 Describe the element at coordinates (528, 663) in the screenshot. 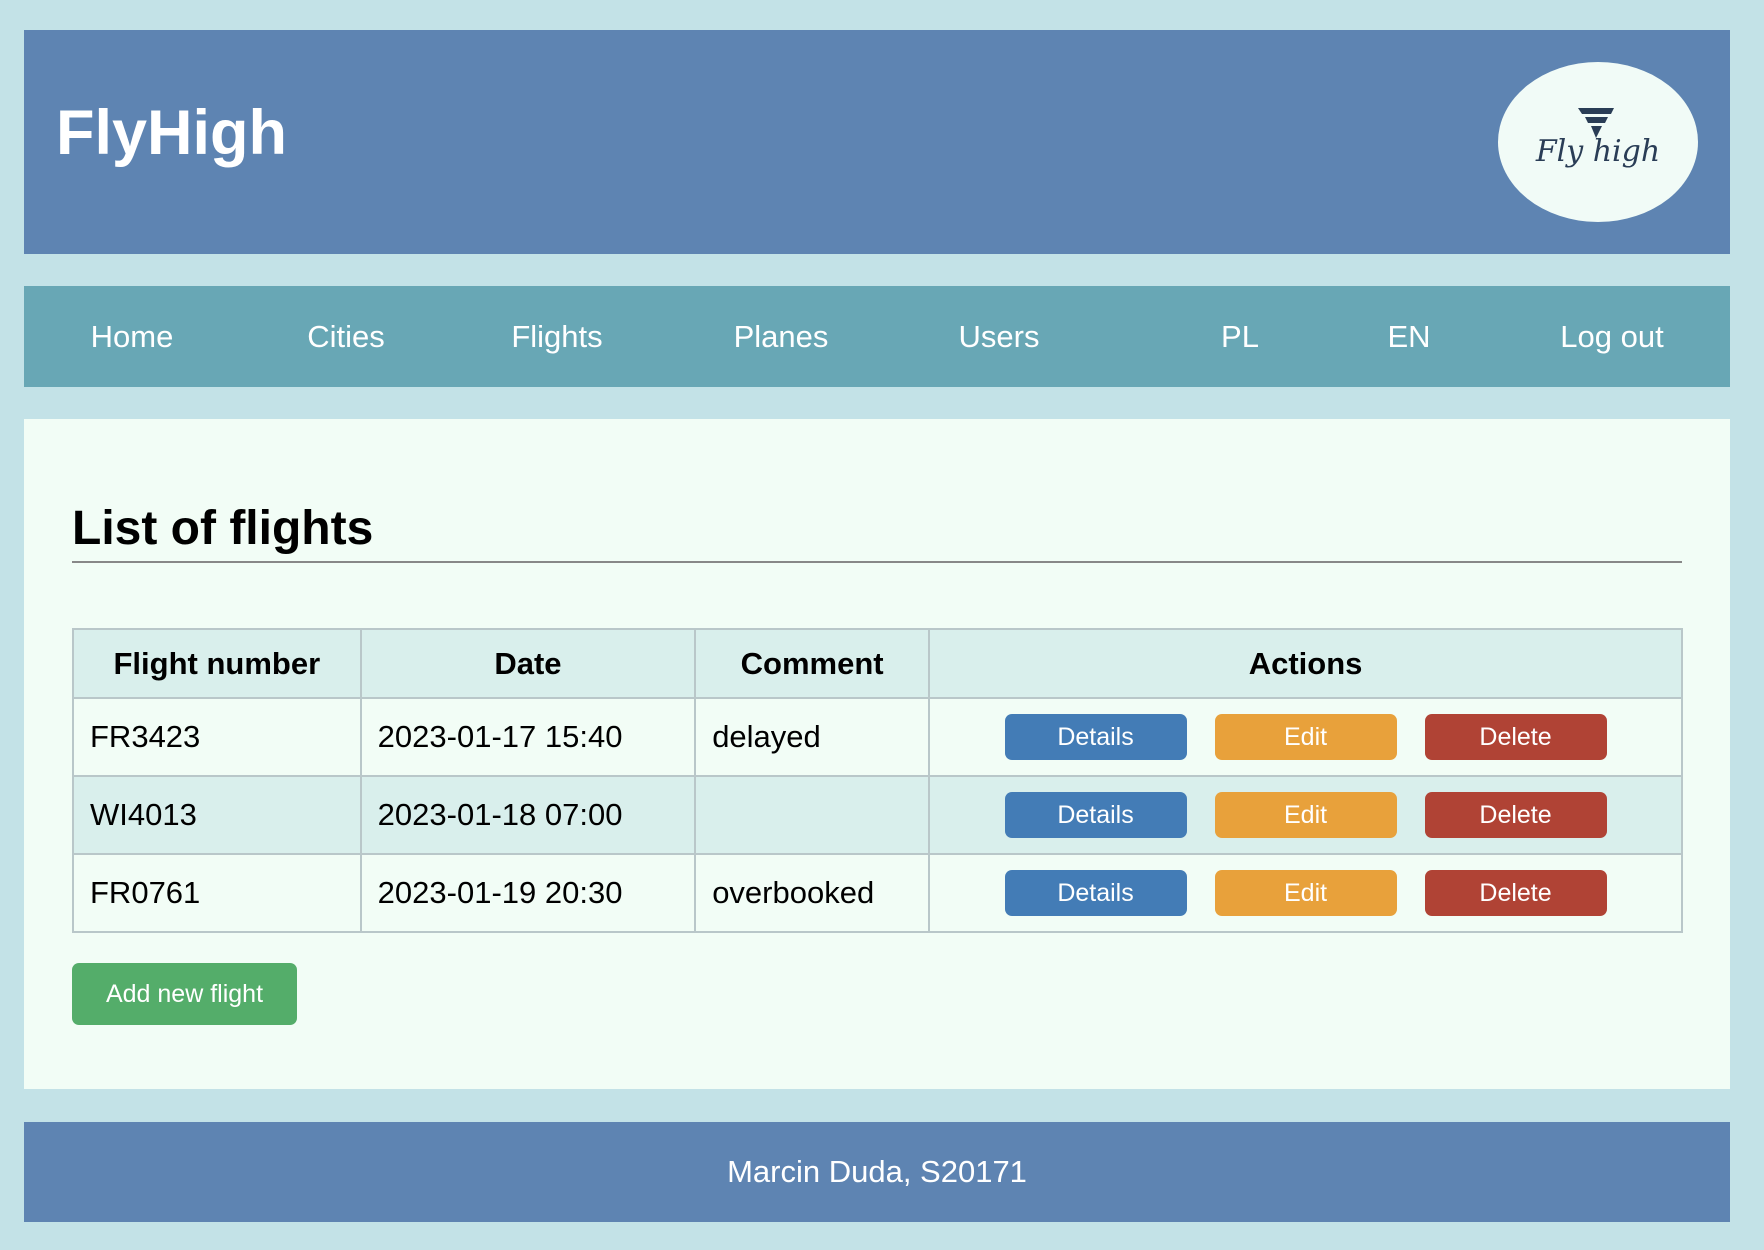

I see `column-header-date: Date` at that location.